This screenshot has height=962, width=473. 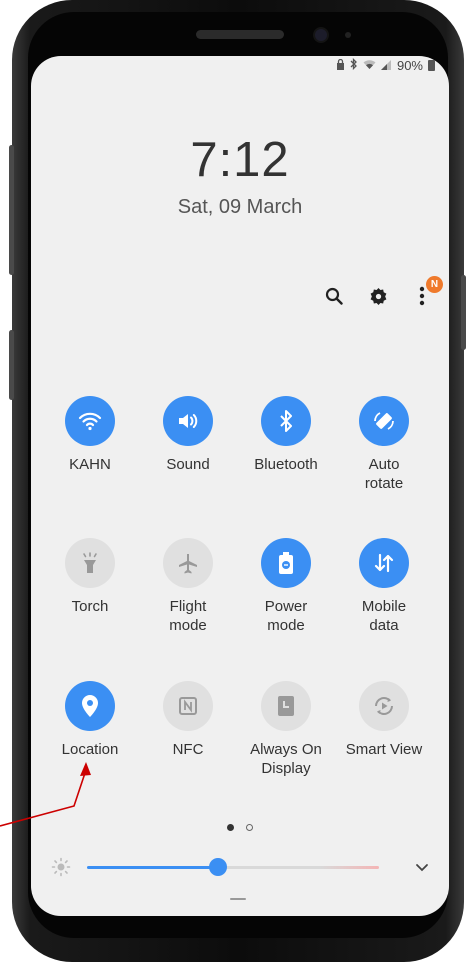 I want to click on bluetooth-icon, so click(x=286, y=421).